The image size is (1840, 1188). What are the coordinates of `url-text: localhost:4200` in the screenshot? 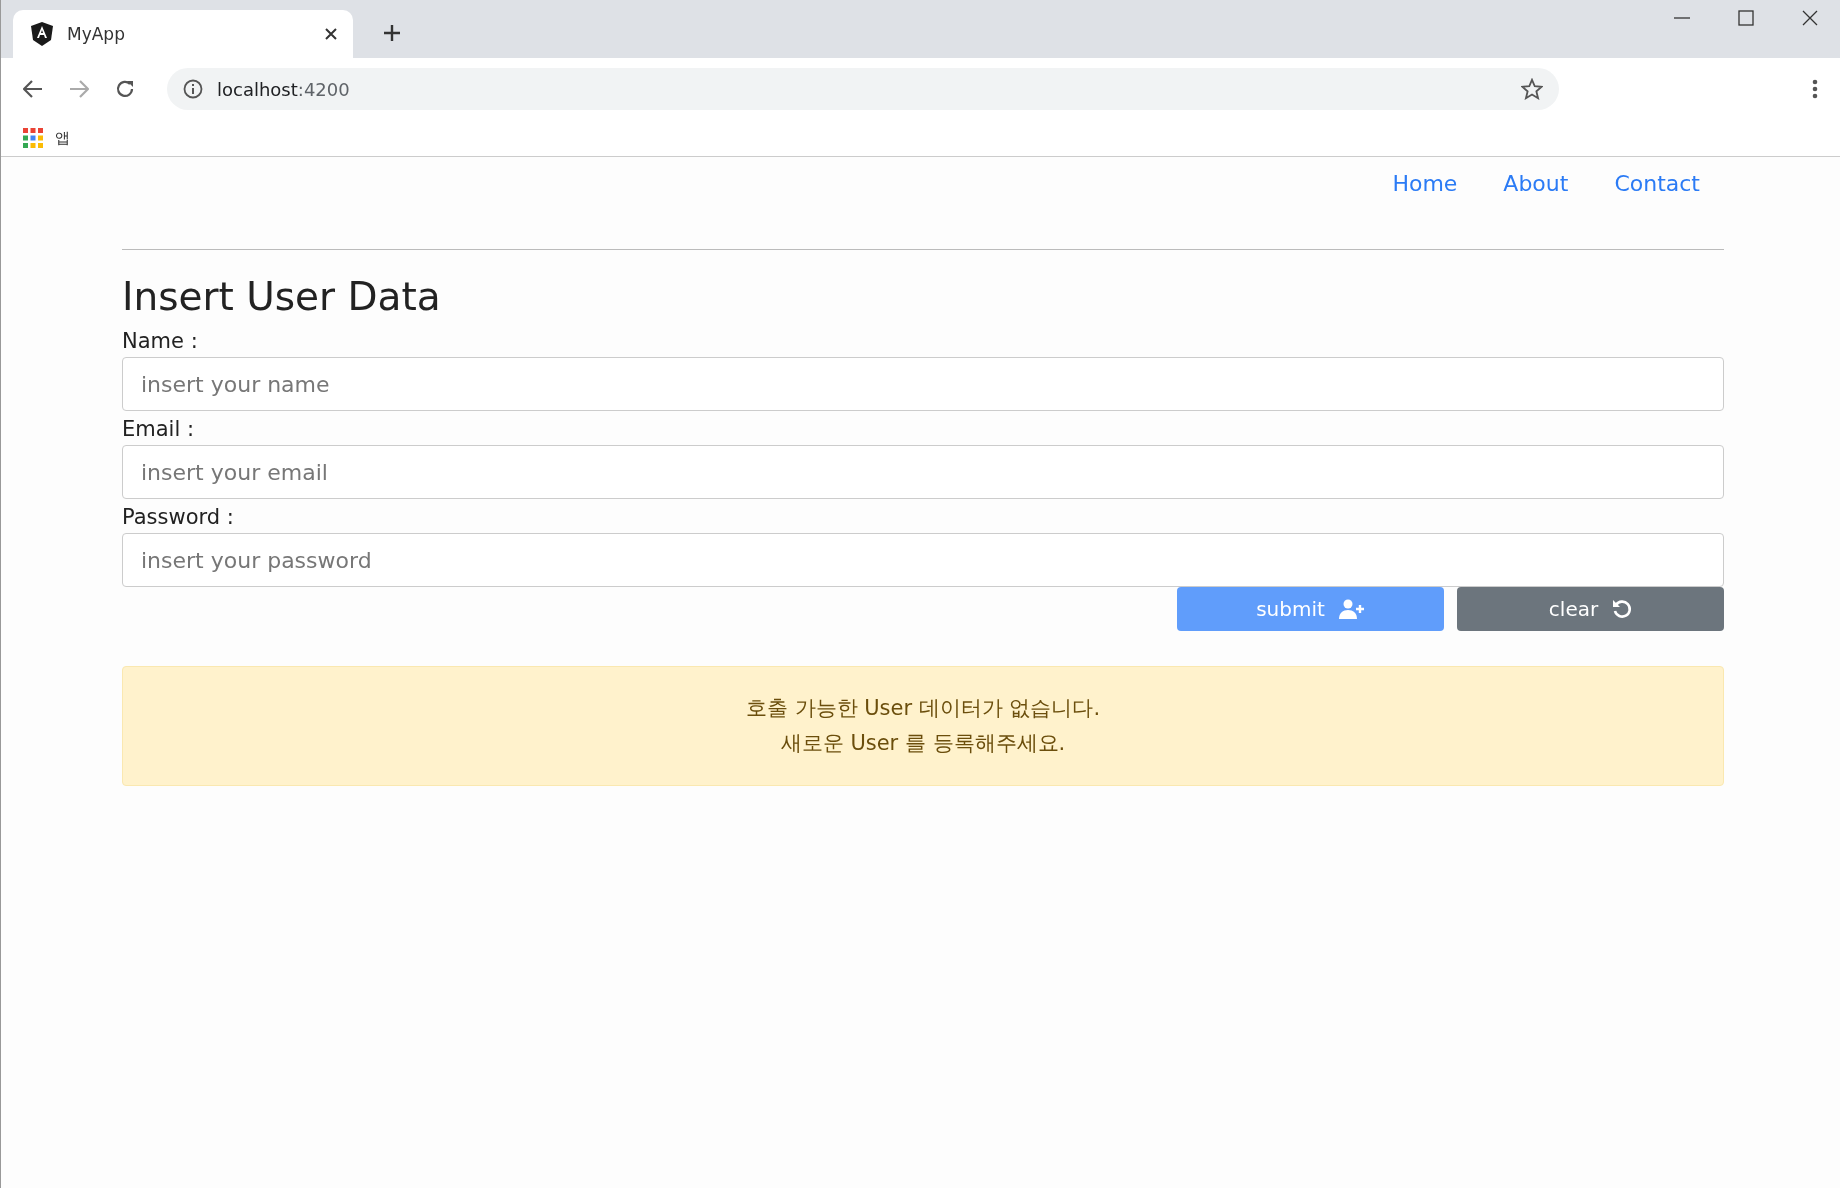 It's located at (284, 89).